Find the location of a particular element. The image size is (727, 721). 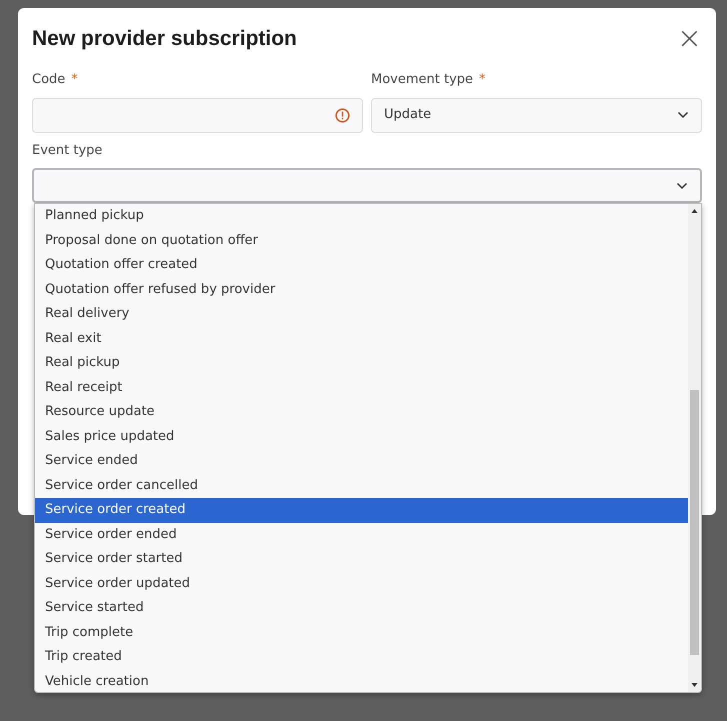

field-label: Code is located at coordinates (49, 79).